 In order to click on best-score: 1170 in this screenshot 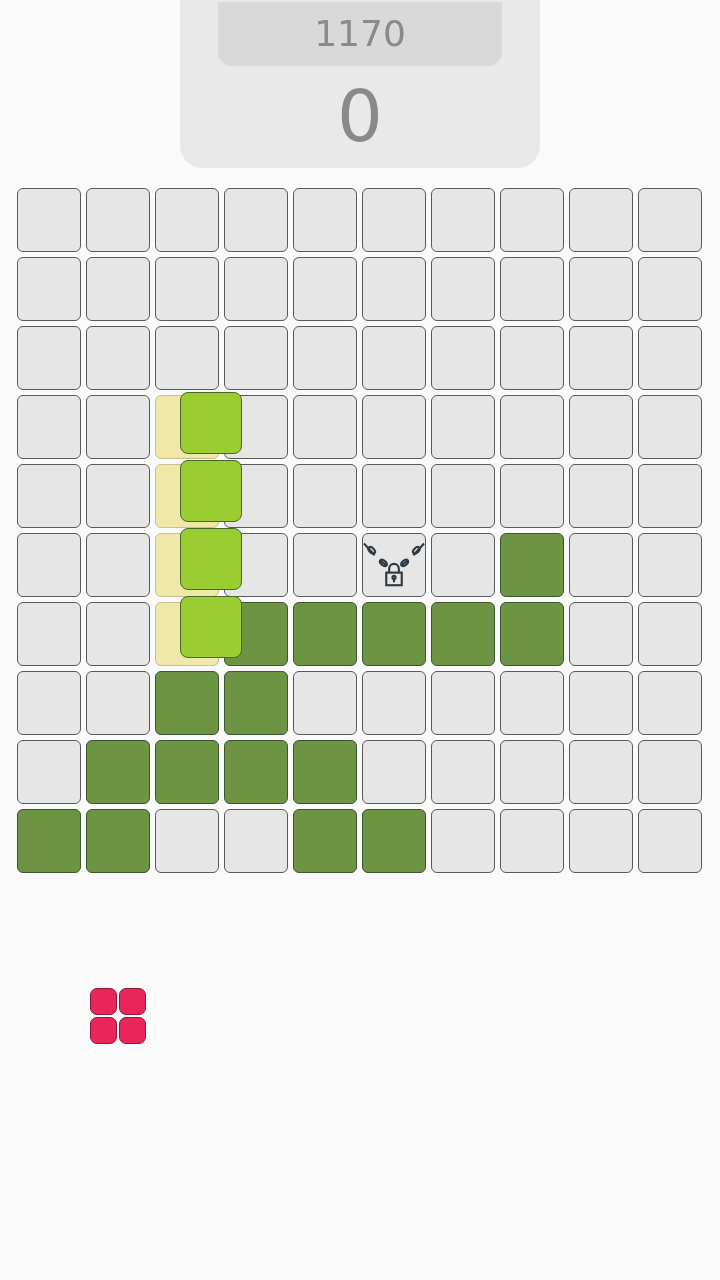, I will do `click(360, 34)`.